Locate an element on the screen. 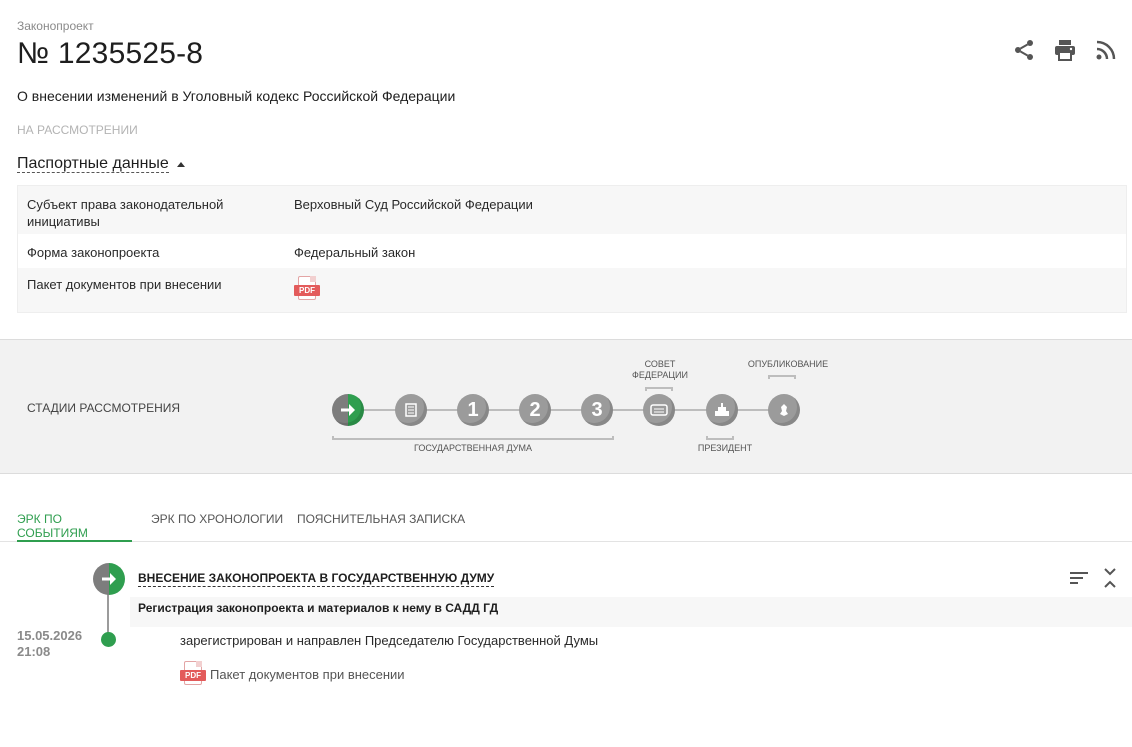  page-actions is located at coordinates (1062, 50).